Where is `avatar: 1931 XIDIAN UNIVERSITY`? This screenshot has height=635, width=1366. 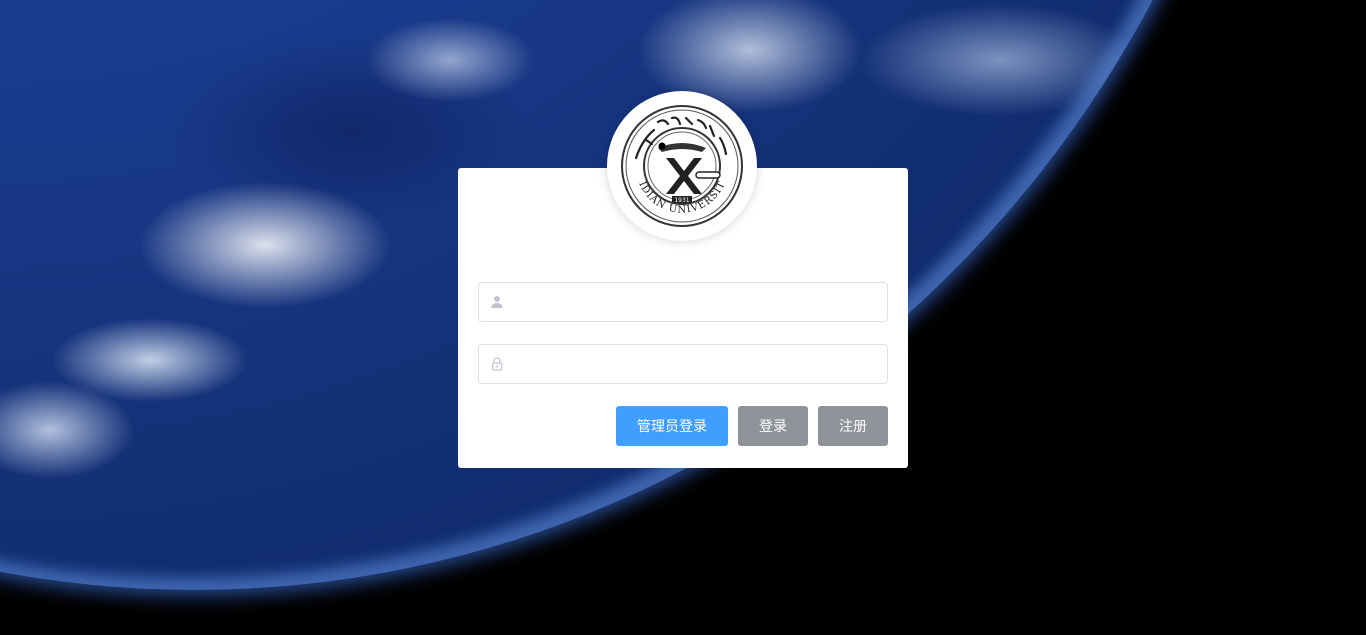 avatar: 1931 XIDIAN UNIVERSITY is located at coordinates (682, 166).